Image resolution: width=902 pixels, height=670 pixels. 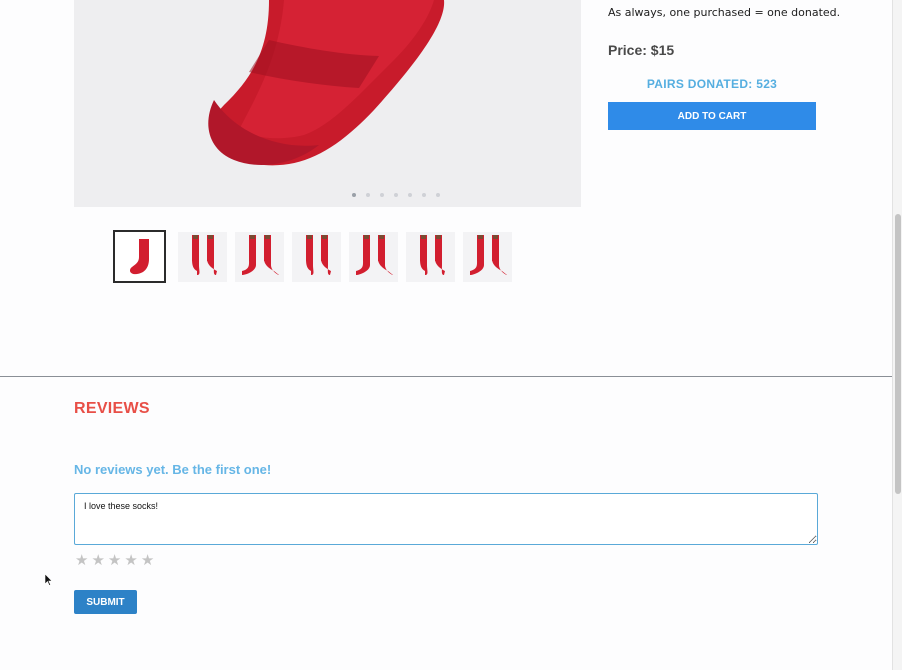 What do you see at coordinates (173, 469) in the screenshot?
I see `no-reviews-message: No reviews yet. Be the first one!` at bounding box center [173, 469].